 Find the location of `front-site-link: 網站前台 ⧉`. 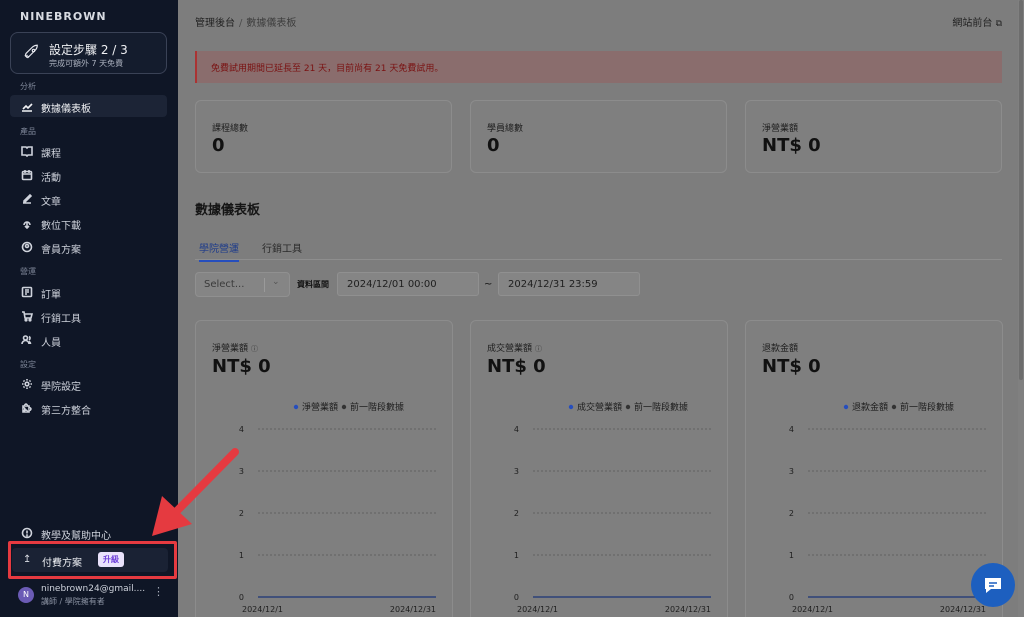

front-site-link: 網站前台 ⧉ is located at coordinates (977, 21).